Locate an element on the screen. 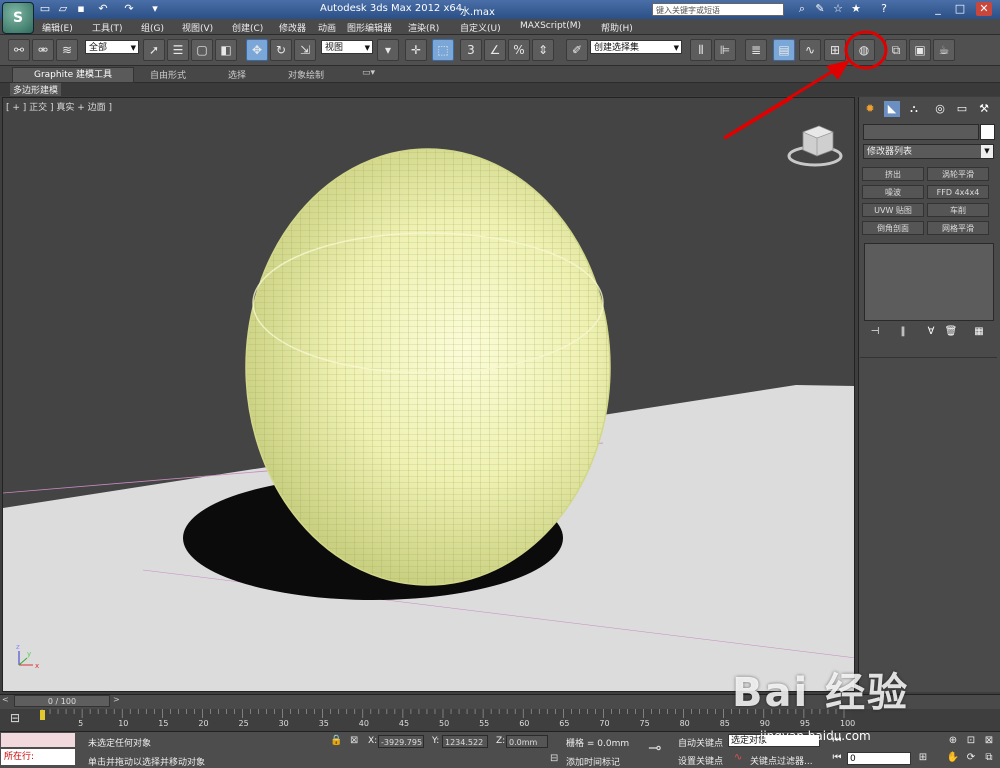  modifier-button-extrude: 挤出 is located at coordinates (893, 174).